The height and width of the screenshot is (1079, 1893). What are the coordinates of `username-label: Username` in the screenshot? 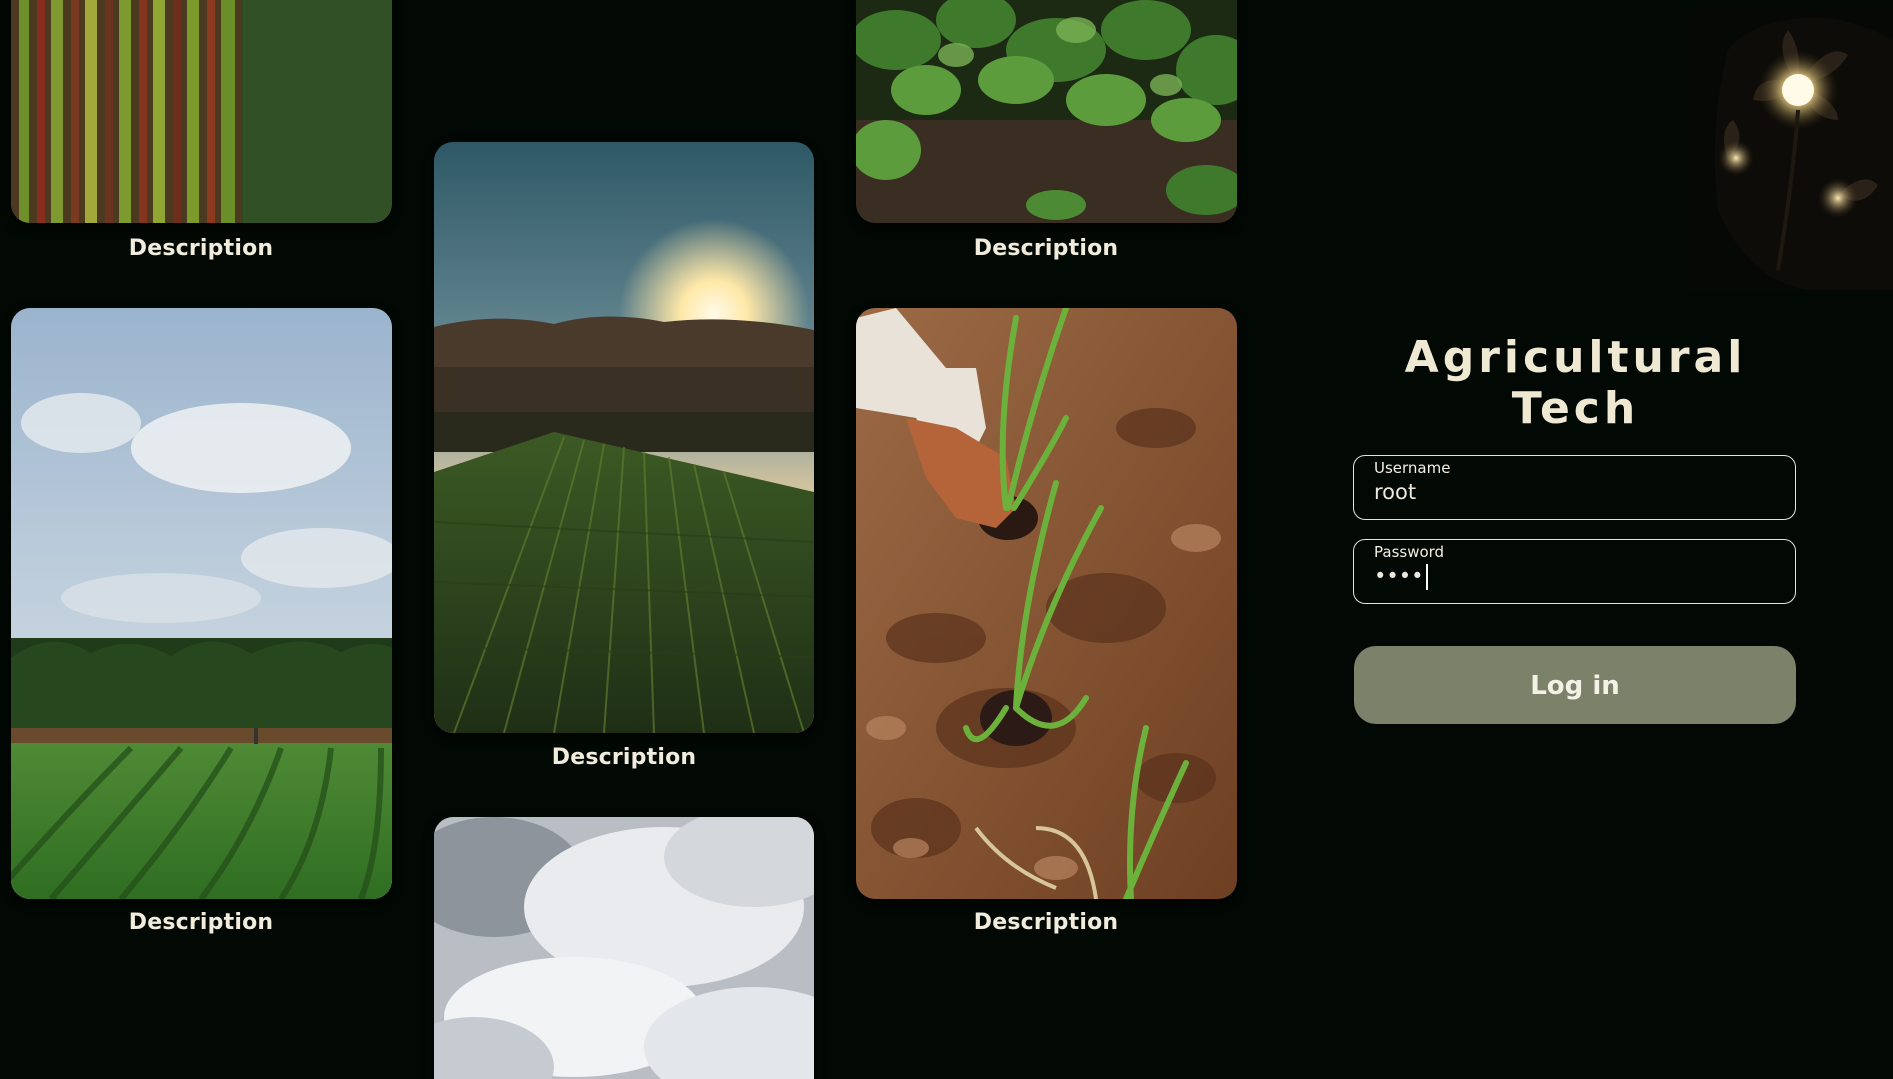 It's located at (1412, 468).